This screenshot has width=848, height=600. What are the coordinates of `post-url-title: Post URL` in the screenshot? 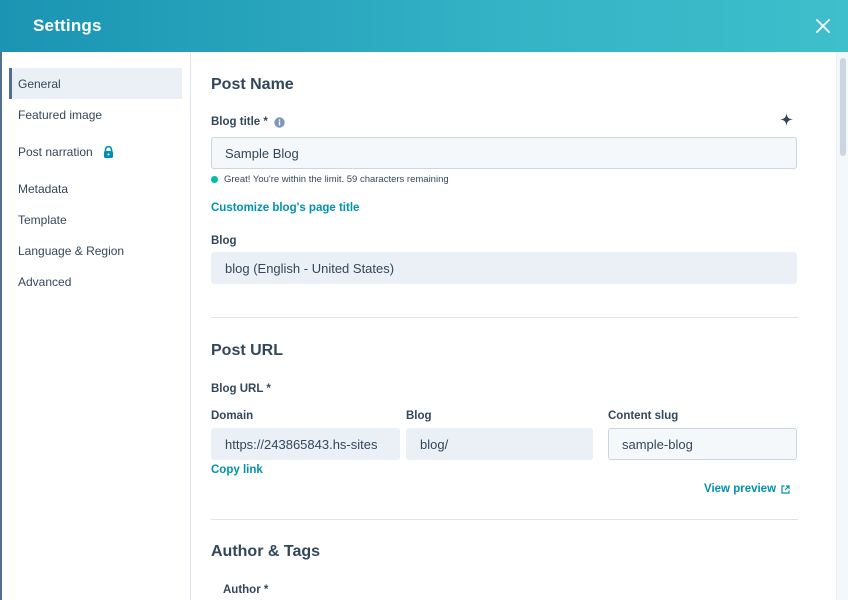 It's located at (247, 350).